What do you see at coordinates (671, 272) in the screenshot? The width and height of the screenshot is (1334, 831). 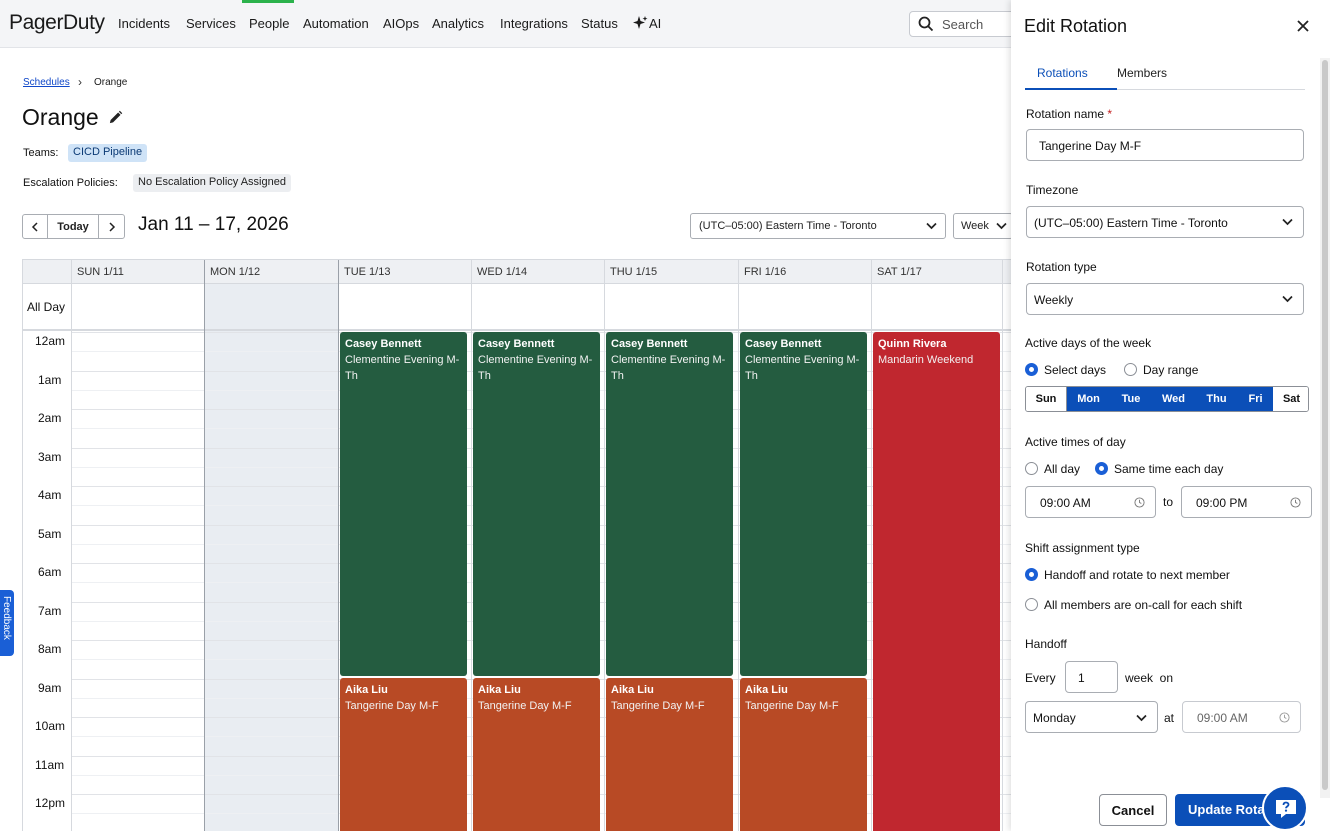 I see `column-header: THU 1/15` at bounding box center [671, 272].